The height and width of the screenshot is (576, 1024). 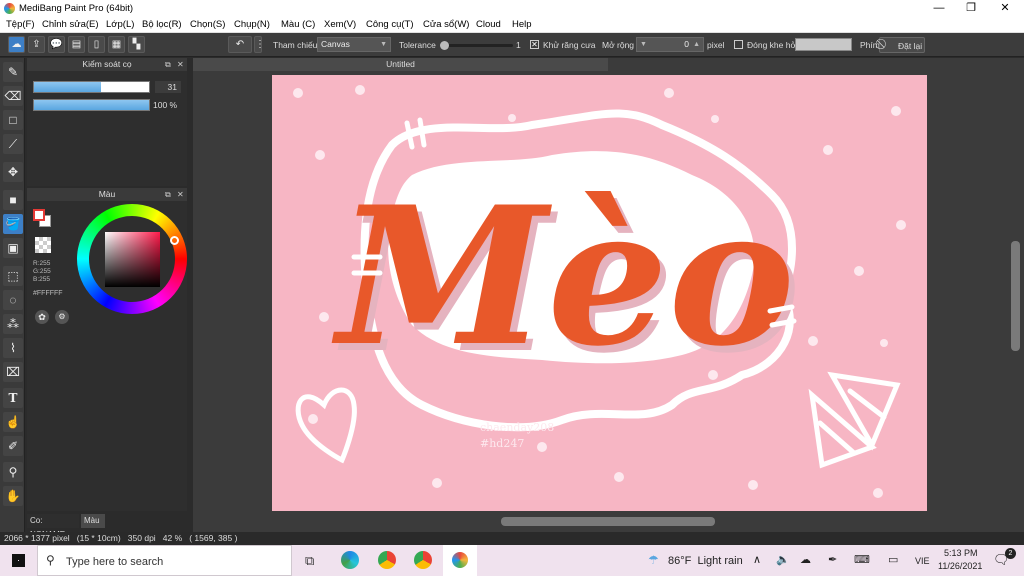 I want to click on reference-select: Canvas ▼, so click(x=354, y=44).